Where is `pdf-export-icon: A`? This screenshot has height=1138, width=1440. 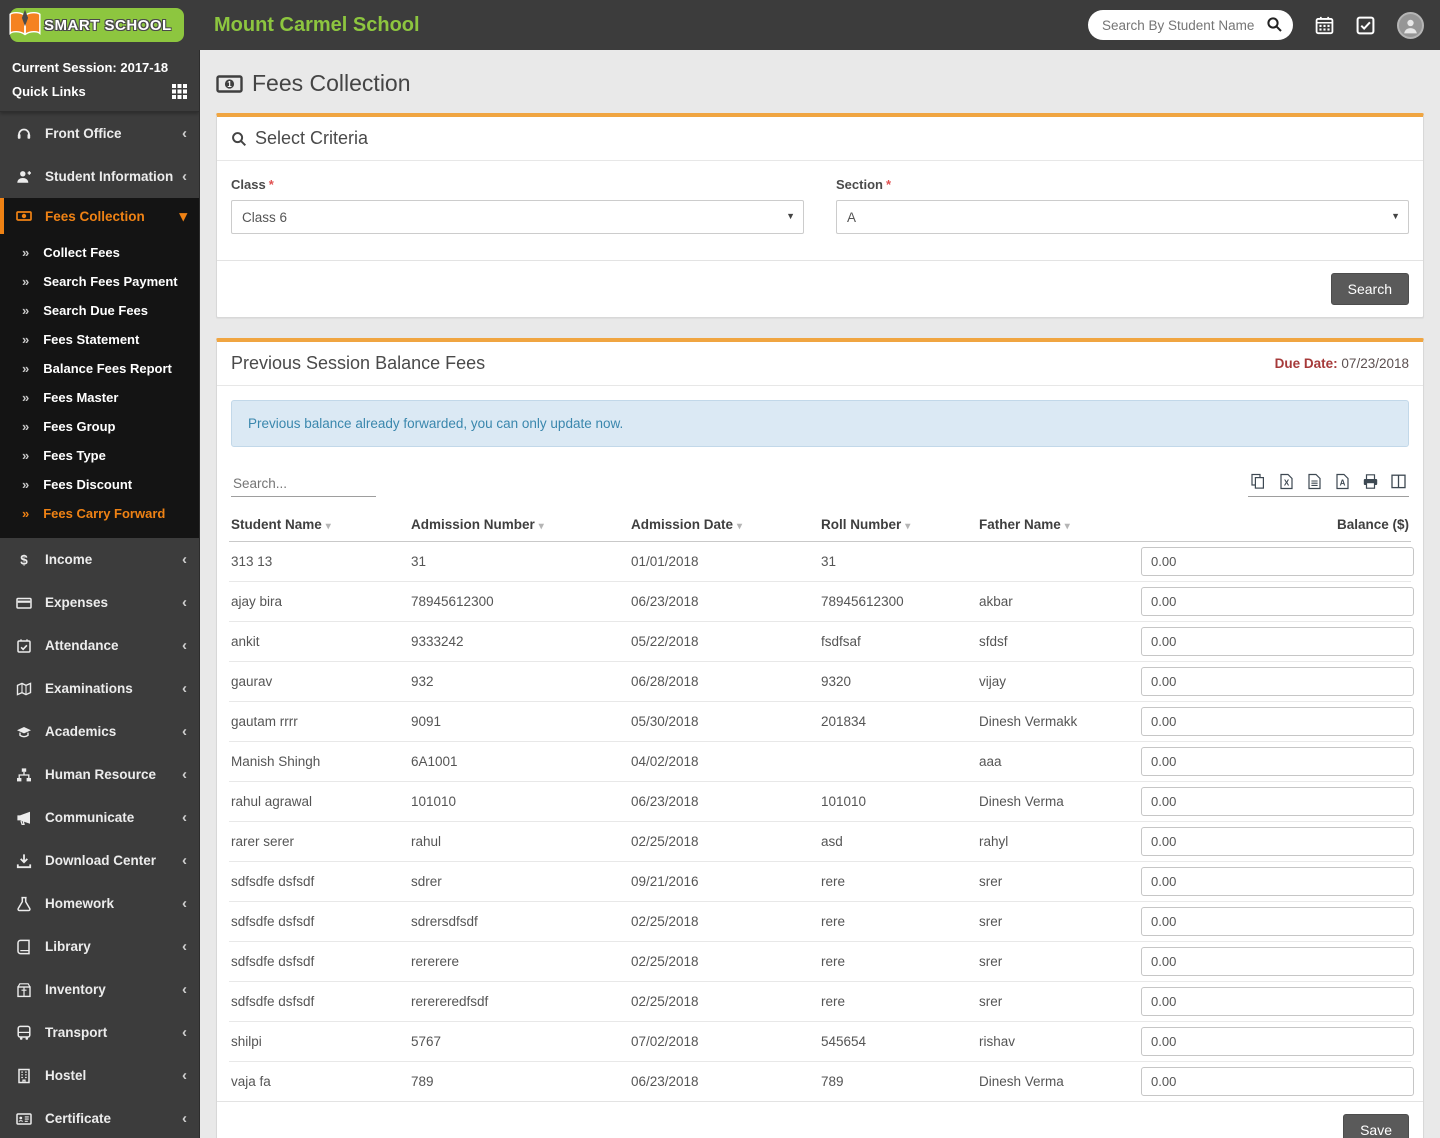
pdf-export-icon: A is located at coordinates (1342, 481).